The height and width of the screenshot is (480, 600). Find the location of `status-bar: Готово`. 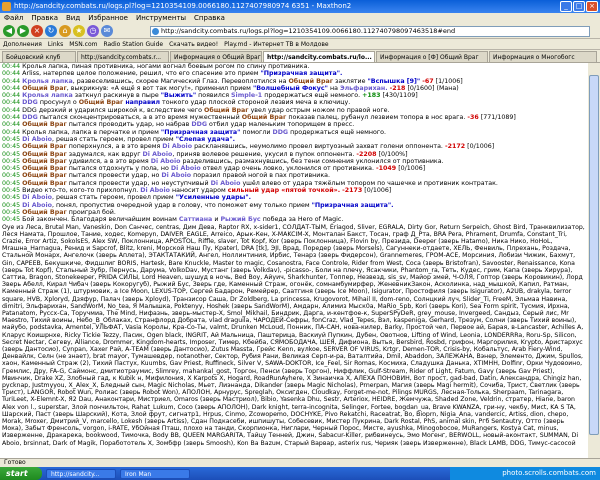

status-bar: Готово is located at coordinates (300, 462).